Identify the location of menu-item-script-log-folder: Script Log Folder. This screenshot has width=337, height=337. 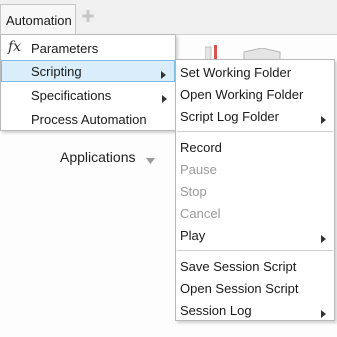
(255, 116).